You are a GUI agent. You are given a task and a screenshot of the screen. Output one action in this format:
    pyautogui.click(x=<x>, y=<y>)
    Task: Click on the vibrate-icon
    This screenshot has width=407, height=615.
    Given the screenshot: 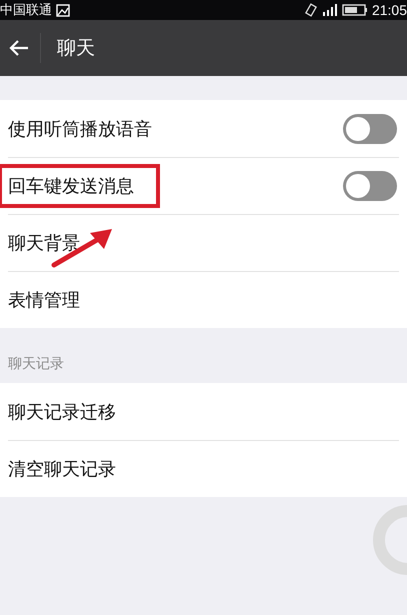 What is the action you would take?
    pyautogui.click(x=311, y=10)
    